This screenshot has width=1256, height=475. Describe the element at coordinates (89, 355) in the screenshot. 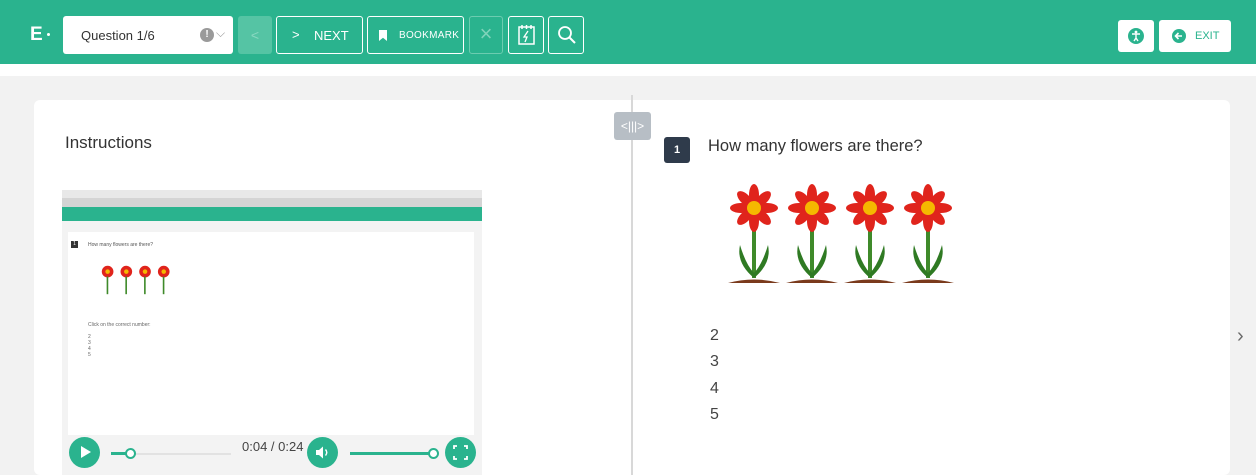

I see `video-option: 5` at that location.